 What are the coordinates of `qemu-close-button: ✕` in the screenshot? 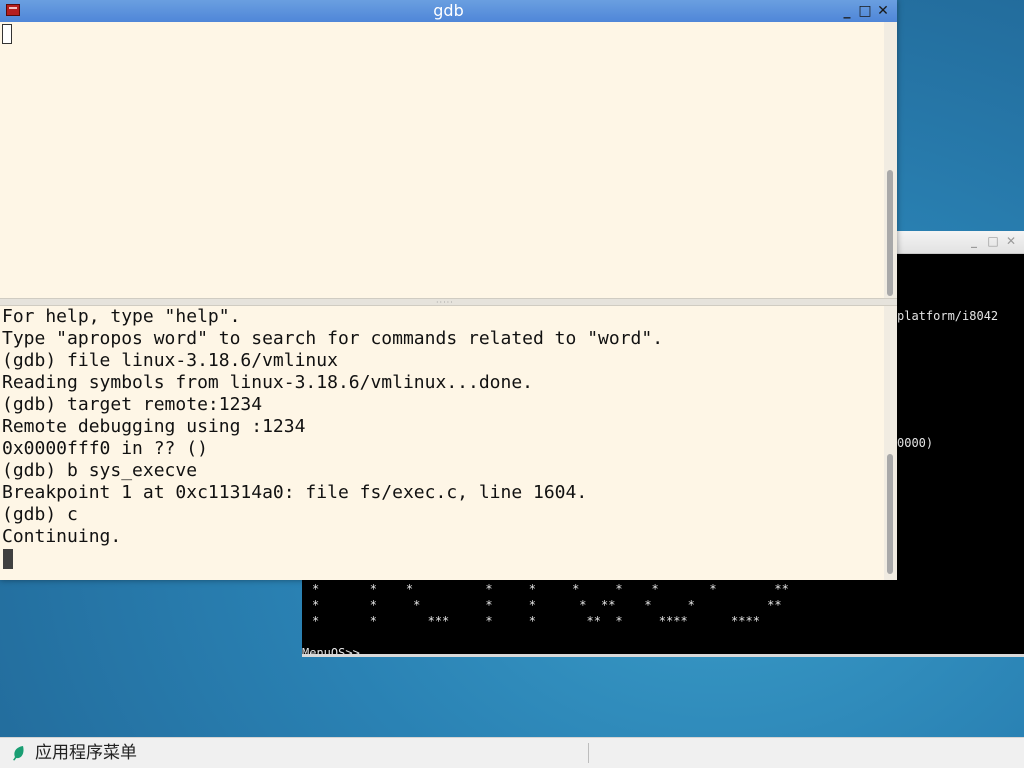 It's located at (1011, 241).